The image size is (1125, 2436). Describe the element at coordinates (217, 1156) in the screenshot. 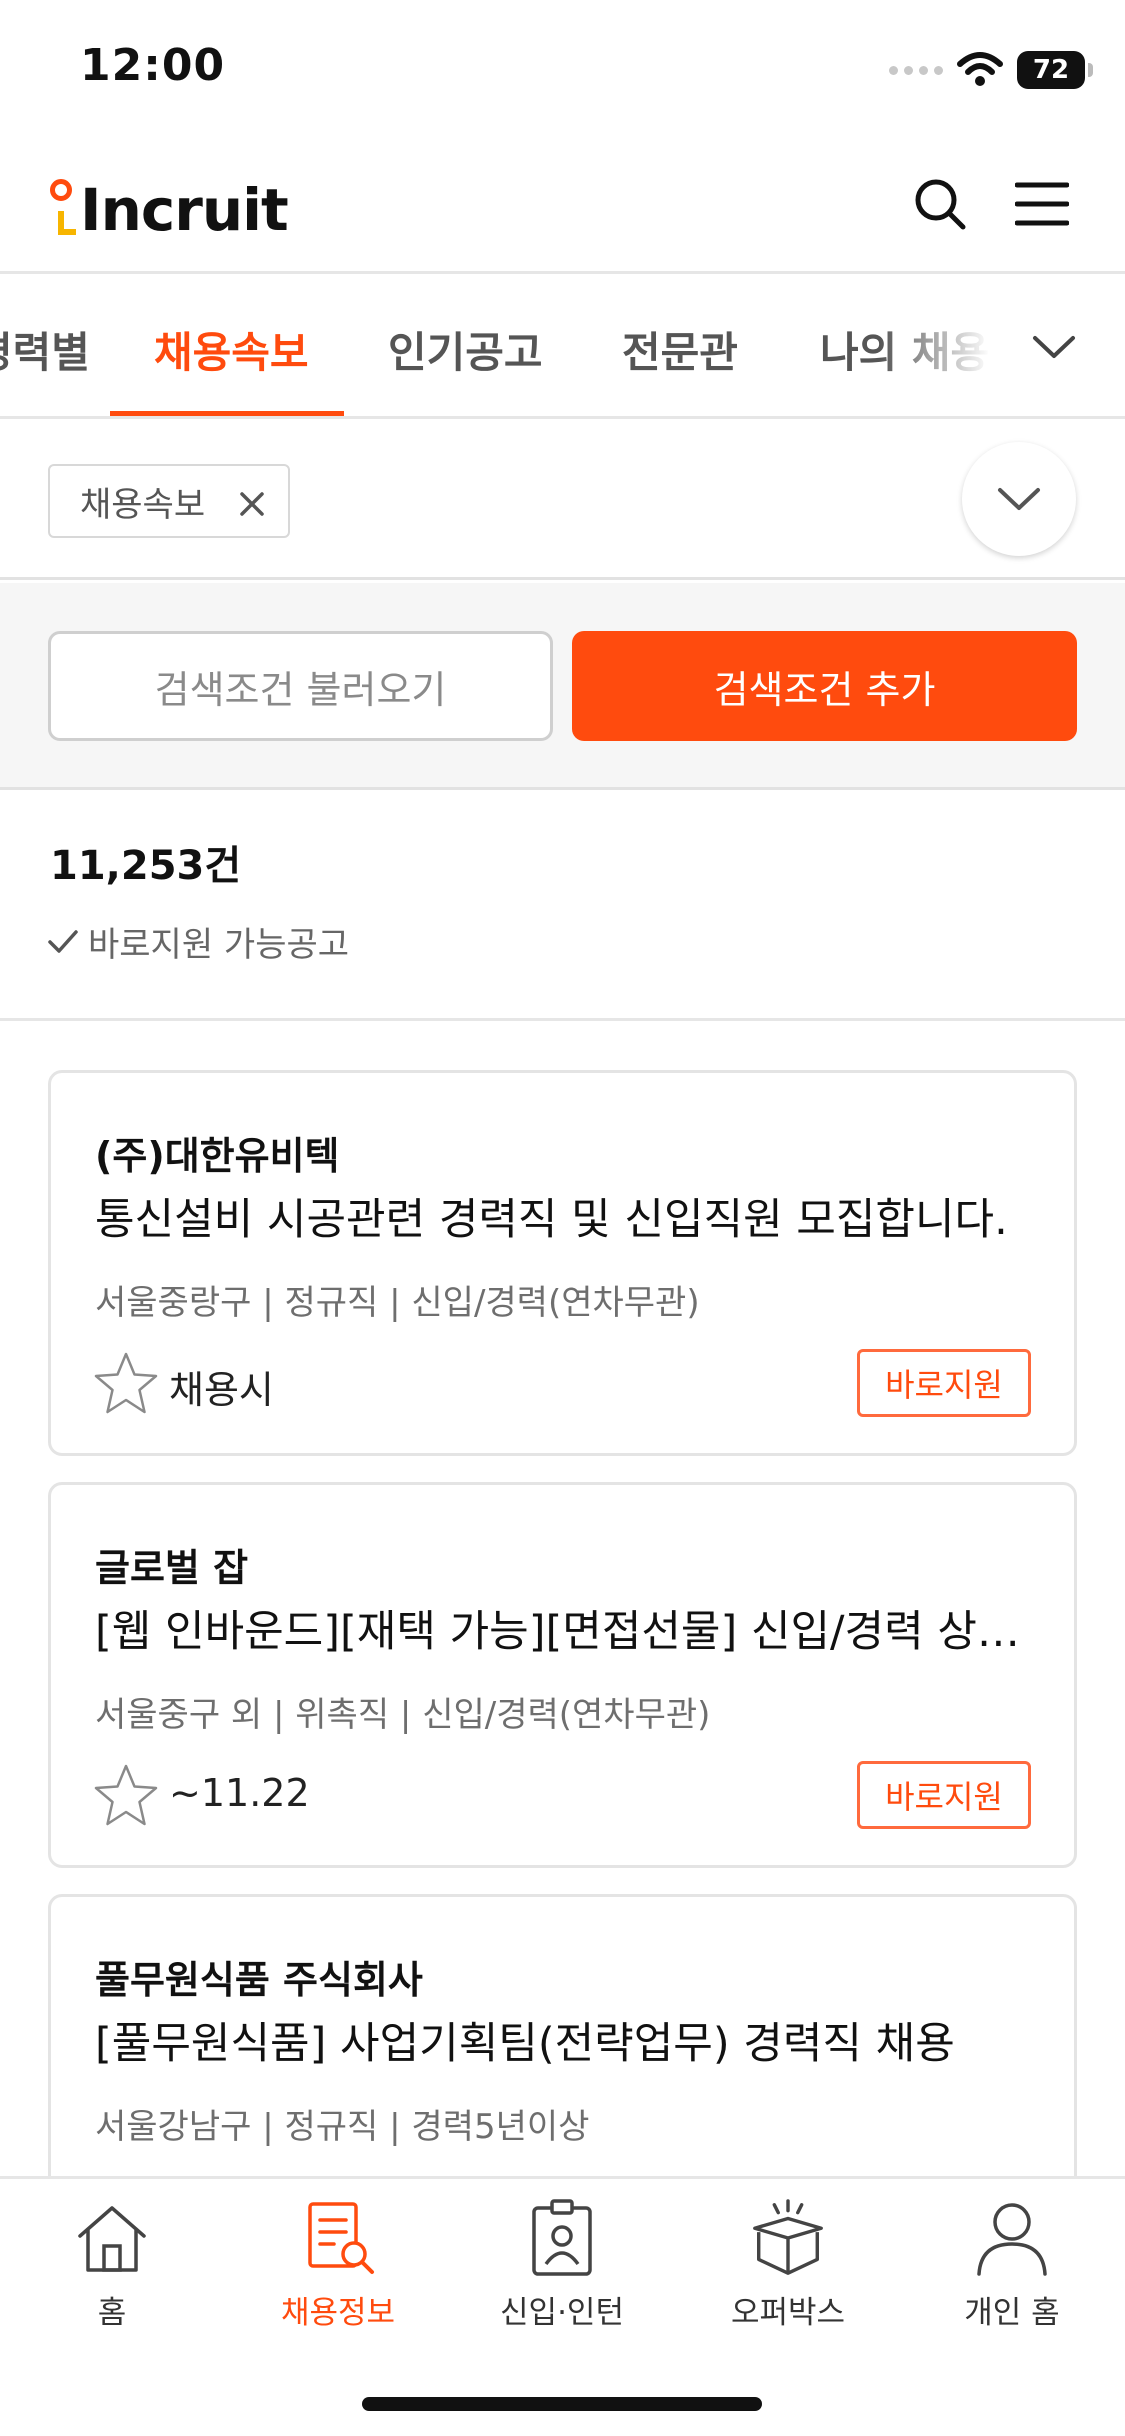

I see `job-company: (주)대한유비텍` at that location.